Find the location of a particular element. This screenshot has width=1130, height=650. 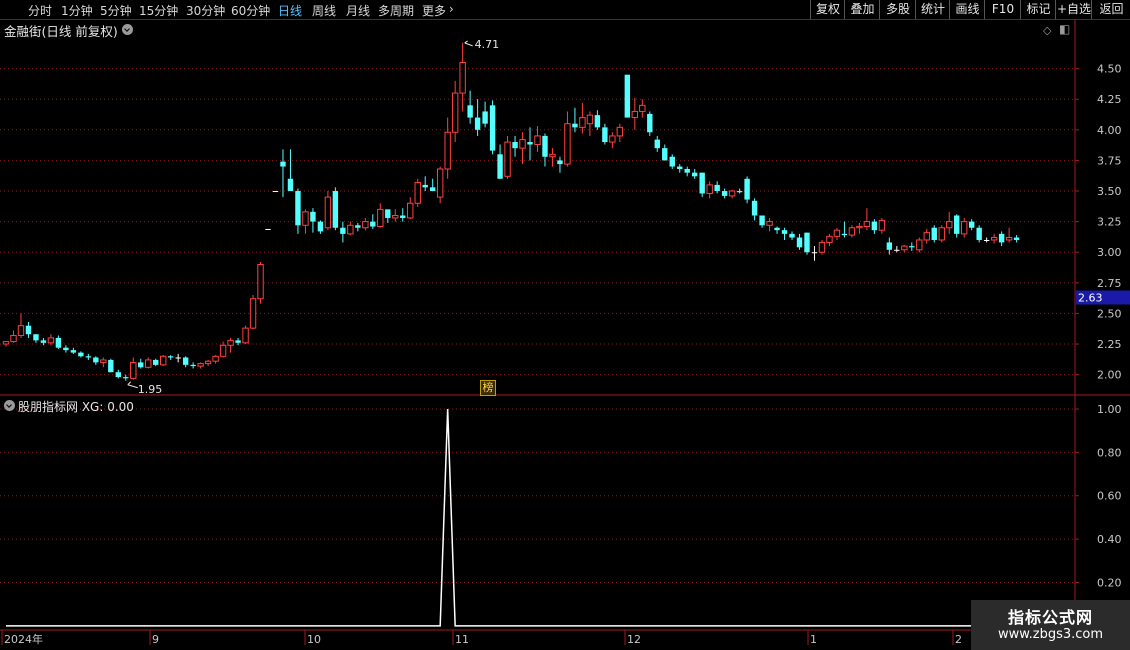

rank-badge: 榜 is located at coordinates (488, 388).